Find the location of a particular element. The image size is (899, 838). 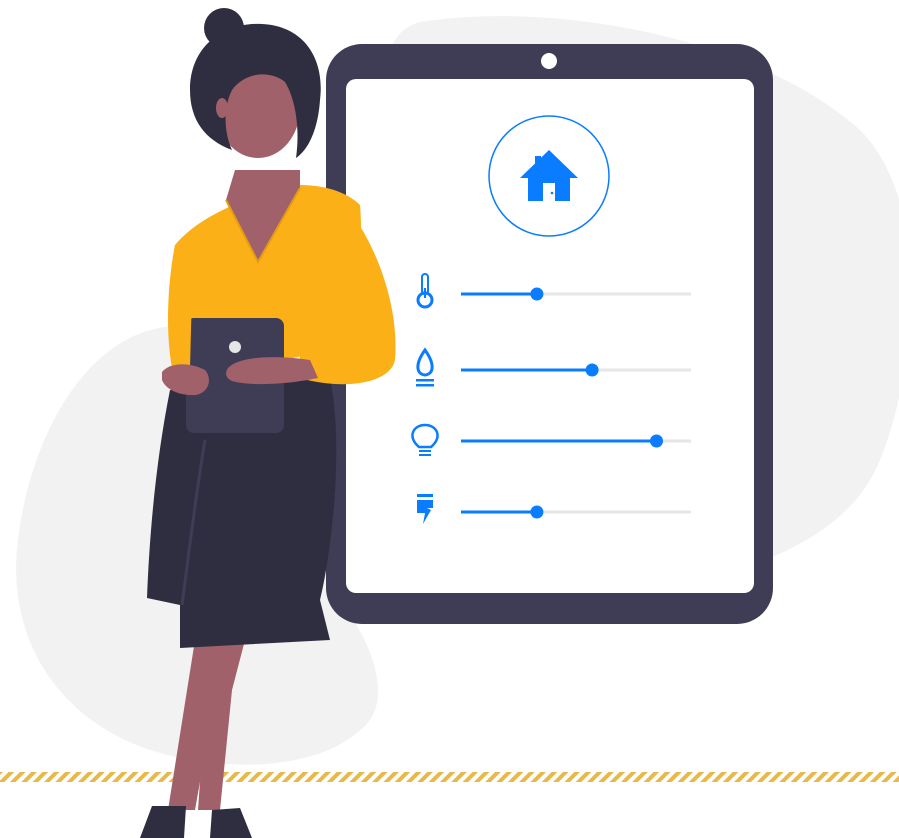

tablet-camera is located at coordinates (549, 61).